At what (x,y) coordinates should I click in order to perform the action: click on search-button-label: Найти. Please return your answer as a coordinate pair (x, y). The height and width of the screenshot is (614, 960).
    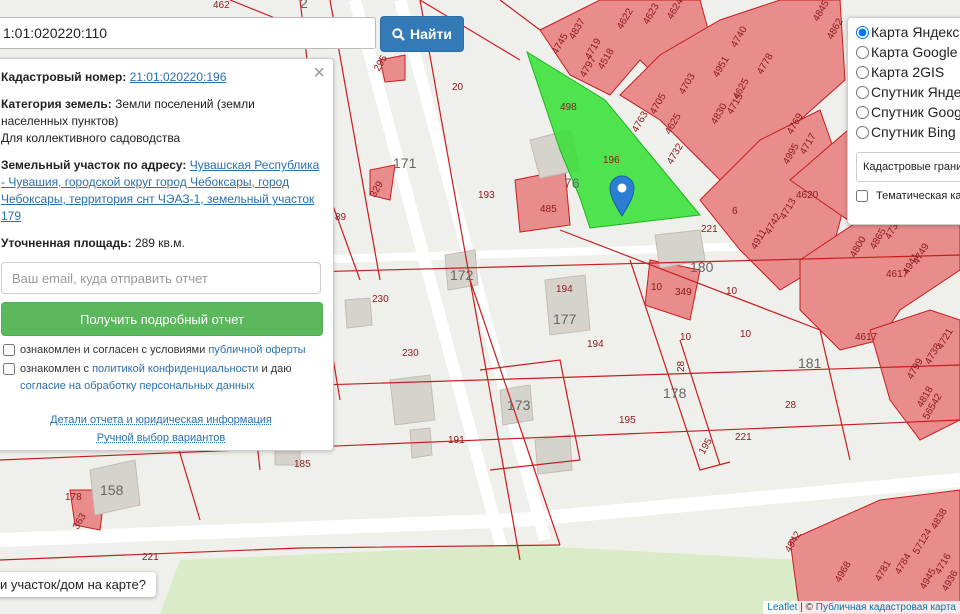
    Looking at the image, I should click on (431, 34).